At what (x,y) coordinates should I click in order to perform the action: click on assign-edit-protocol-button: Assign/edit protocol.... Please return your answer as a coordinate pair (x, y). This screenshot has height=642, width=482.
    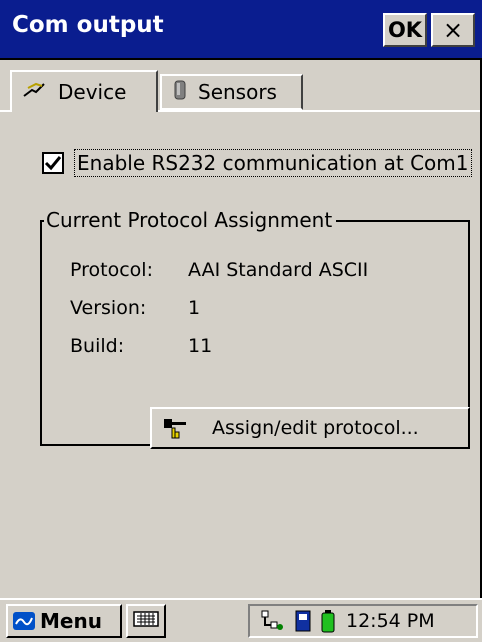
    Looking at the image, I should click on (310, 428).